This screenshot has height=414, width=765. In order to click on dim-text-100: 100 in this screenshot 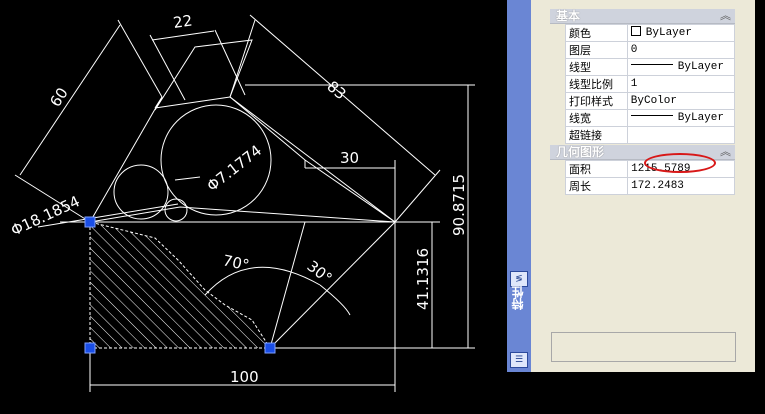, I will do `click(244, 377)`.